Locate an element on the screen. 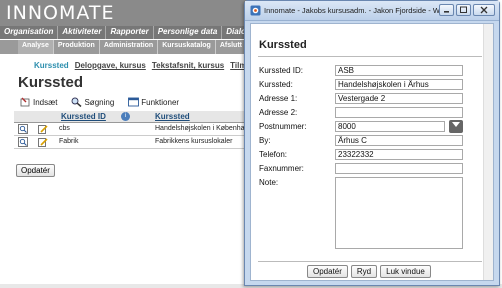  window-controls is located at coordinates (467, 10).